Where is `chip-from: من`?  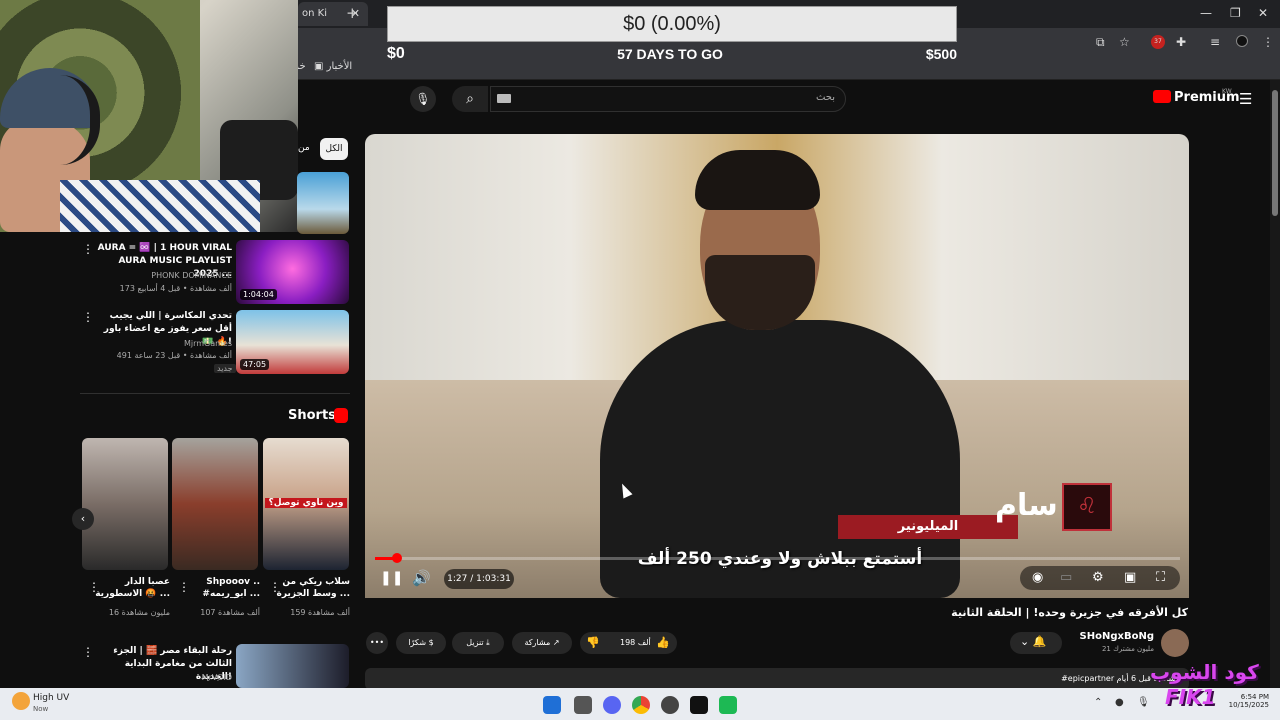 chip-from: من is located at coordinates (304, 148).